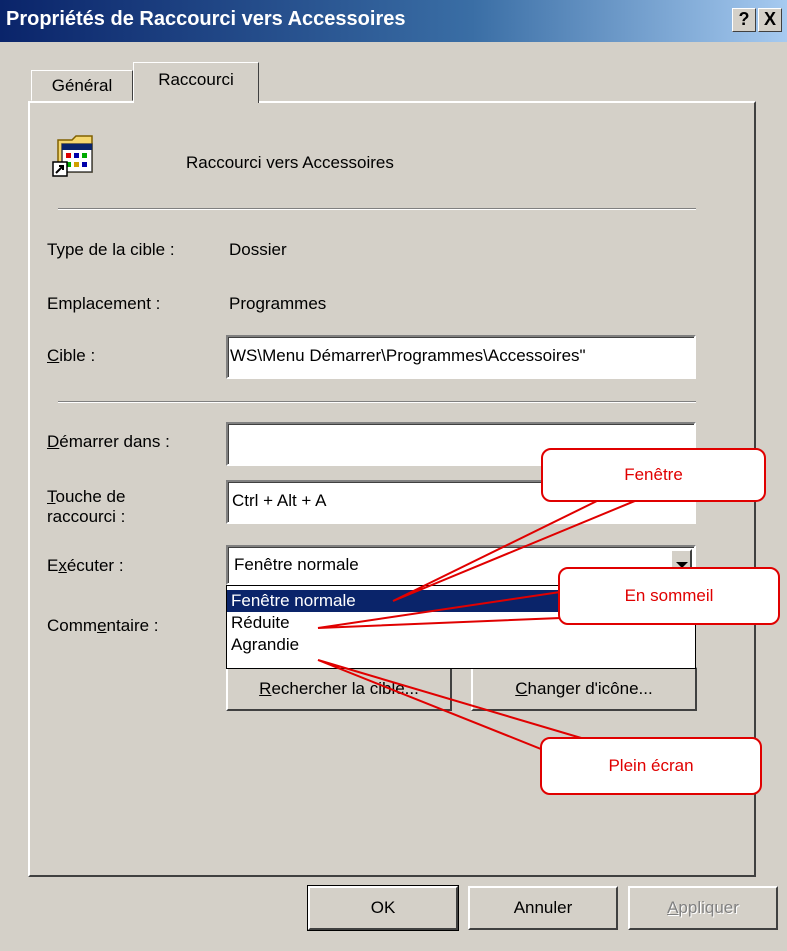  Describe the element at coordinates (651, 766) in the screenshot. I see `callout-plein-ecran: Plein écran` at that location.